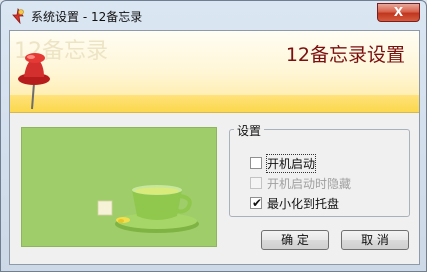 This screenshot has width=427, height=272. I want to click on ok-button: 确 定, so click(295, 240).